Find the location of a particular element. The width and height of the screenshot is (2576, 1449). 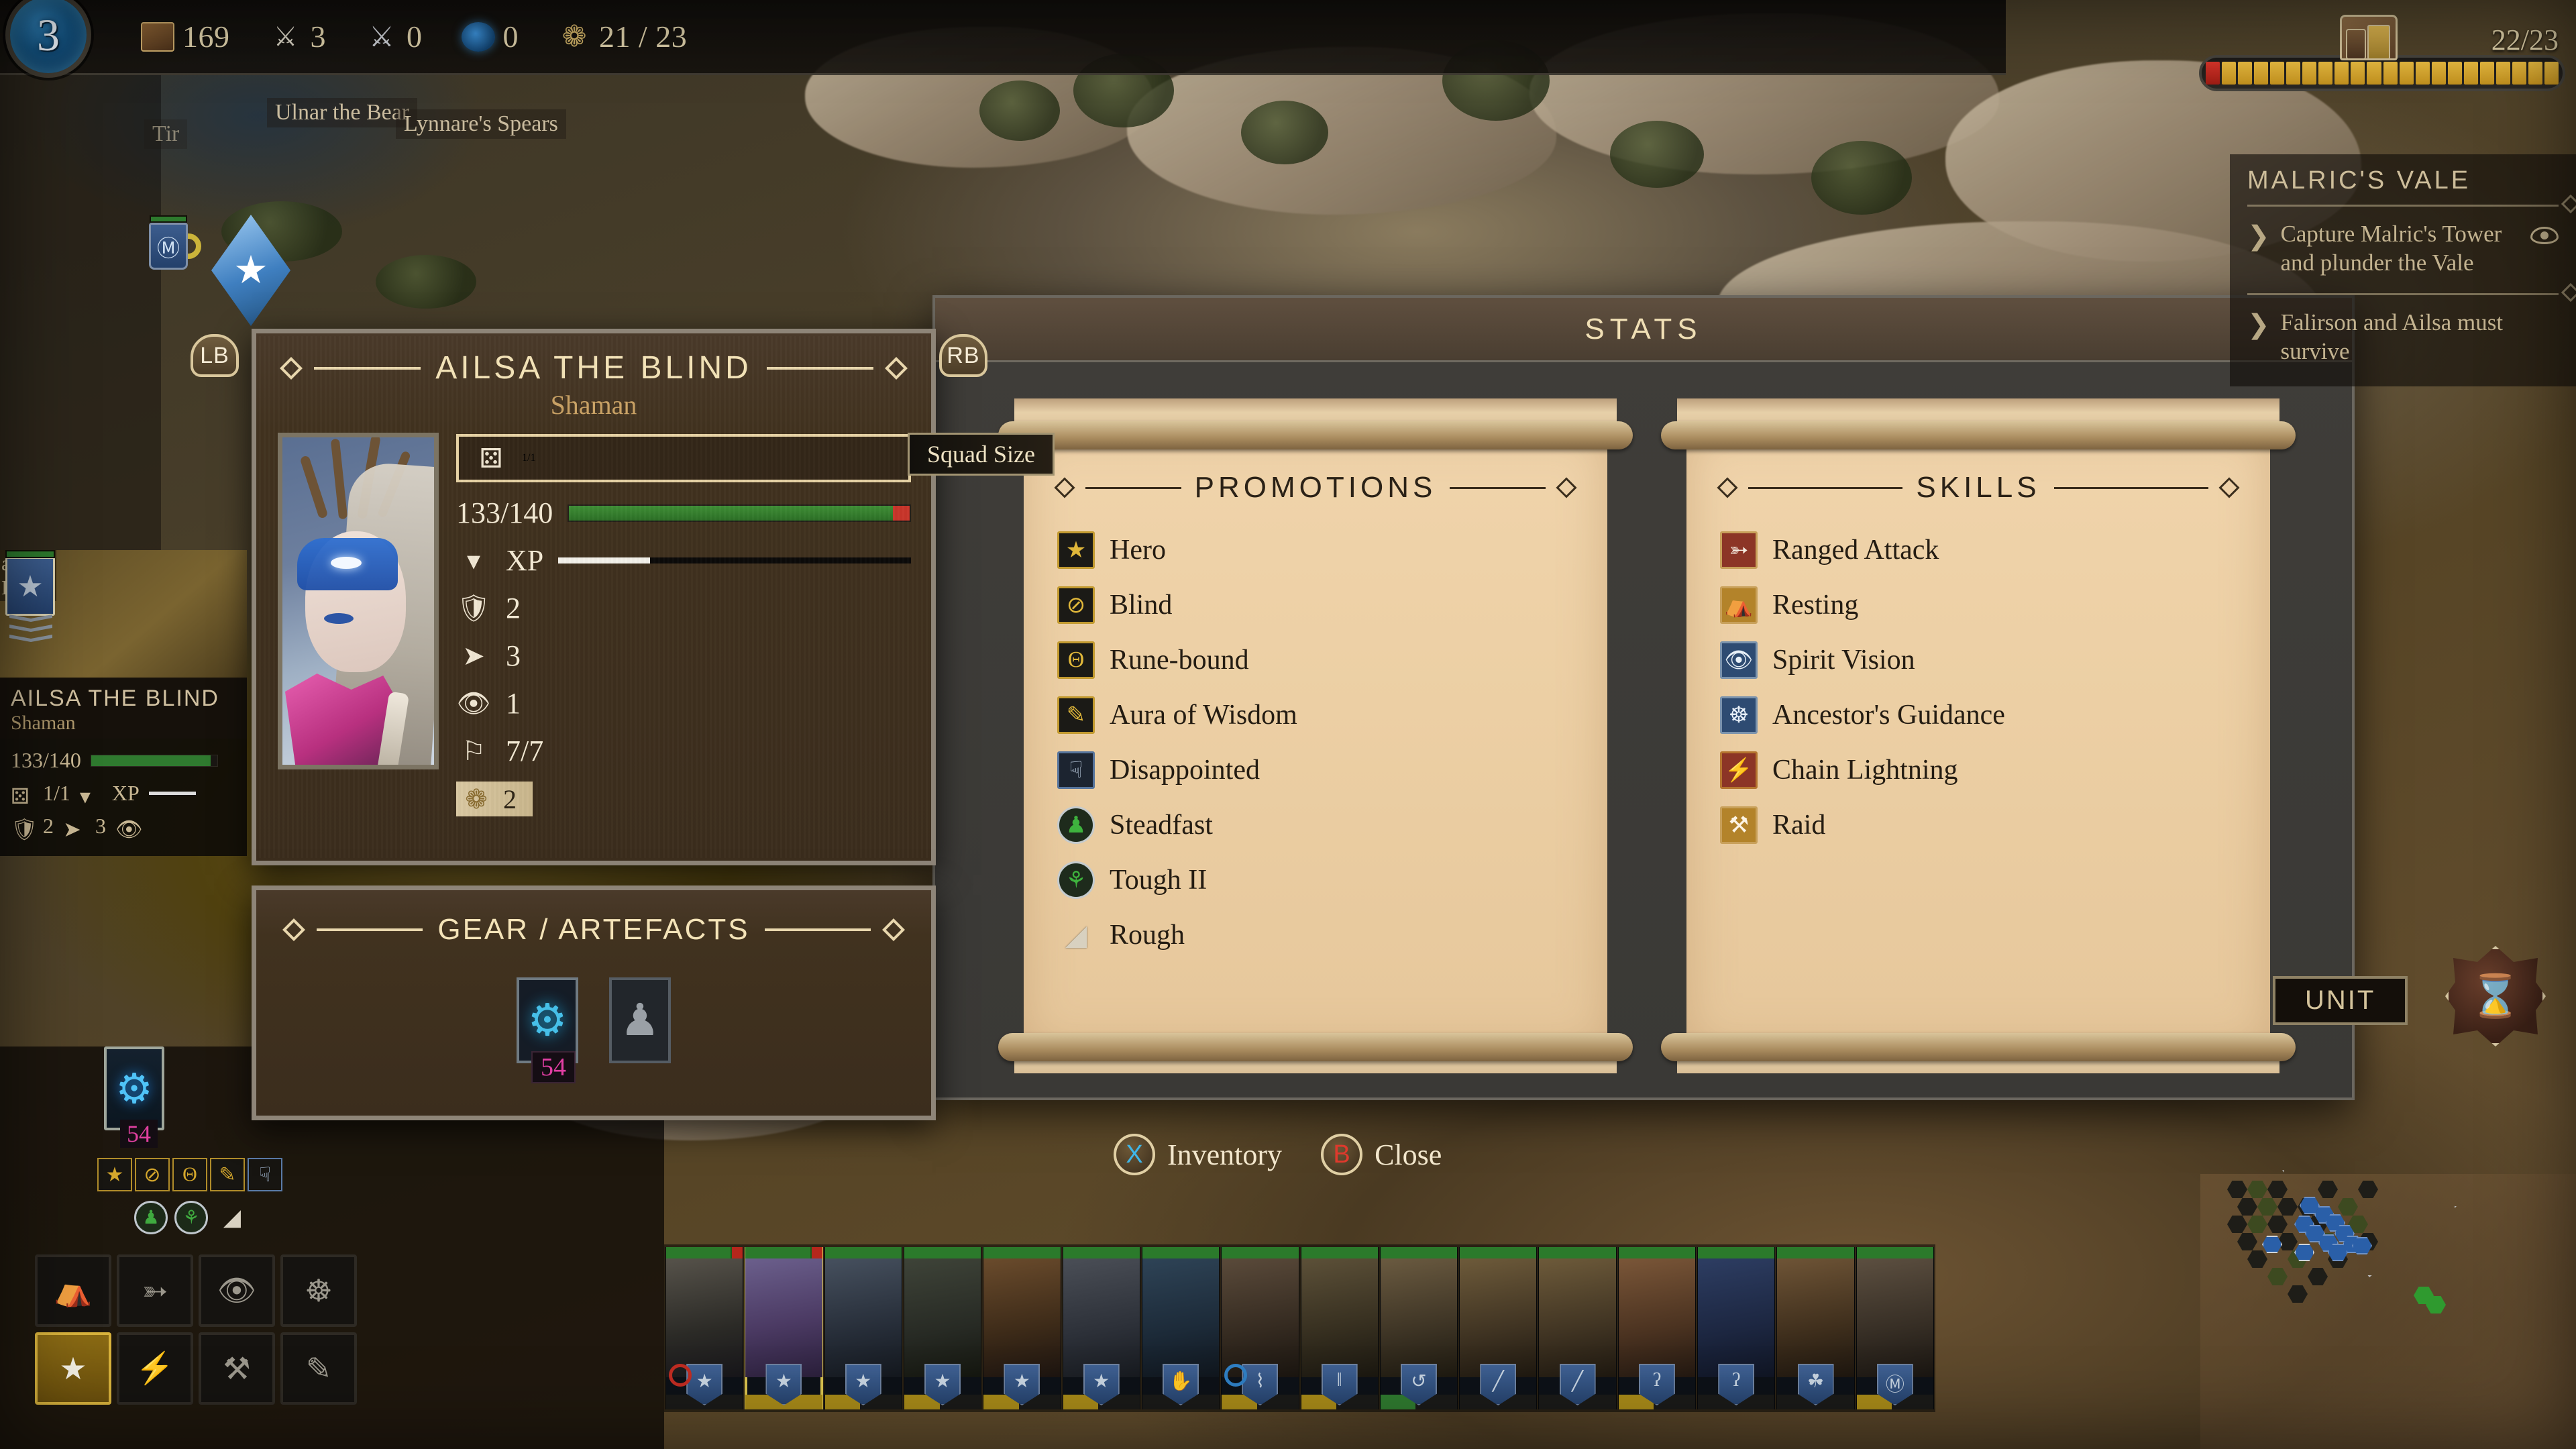

map-label-tir: Tir is located at coordinates (166, 134).